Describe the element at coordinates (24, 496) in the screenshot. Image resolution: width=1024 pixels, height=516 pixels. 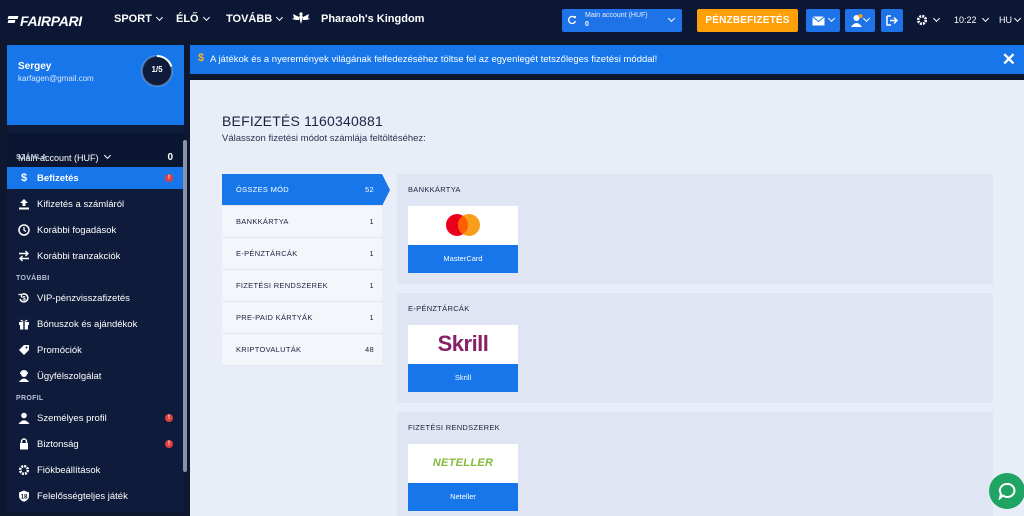
I see `shield-icon: 18` at that location.